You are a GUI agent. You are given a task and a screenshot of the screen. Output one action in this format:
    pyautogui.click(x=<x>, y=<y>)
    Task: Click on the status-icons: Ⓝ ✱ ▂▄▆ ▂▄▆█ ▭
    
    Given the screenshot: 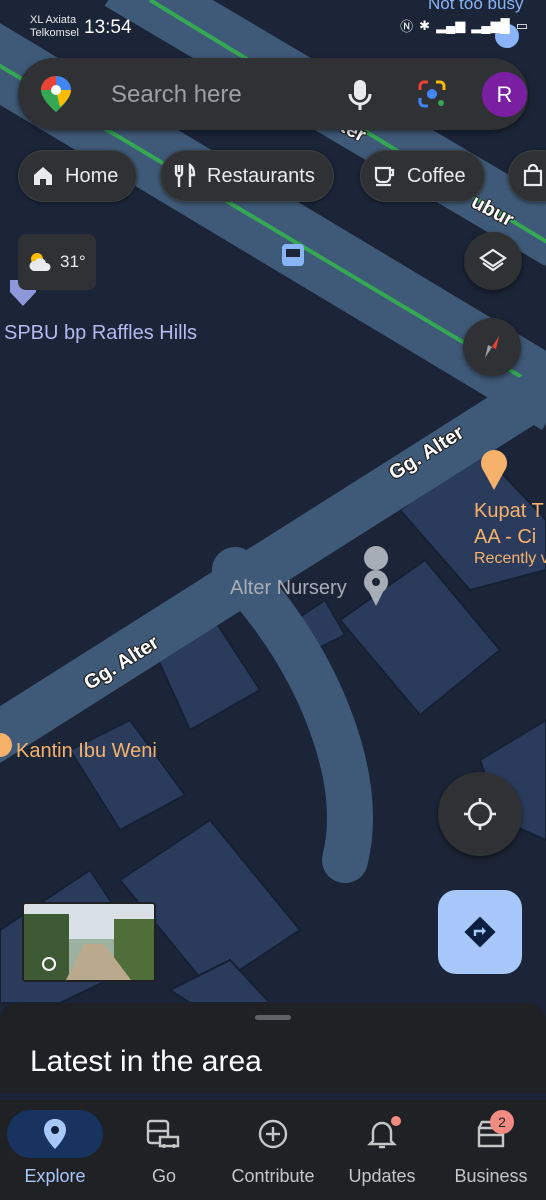 What is the action you would take?
    pyautogui.click(x=464, y=25)
    